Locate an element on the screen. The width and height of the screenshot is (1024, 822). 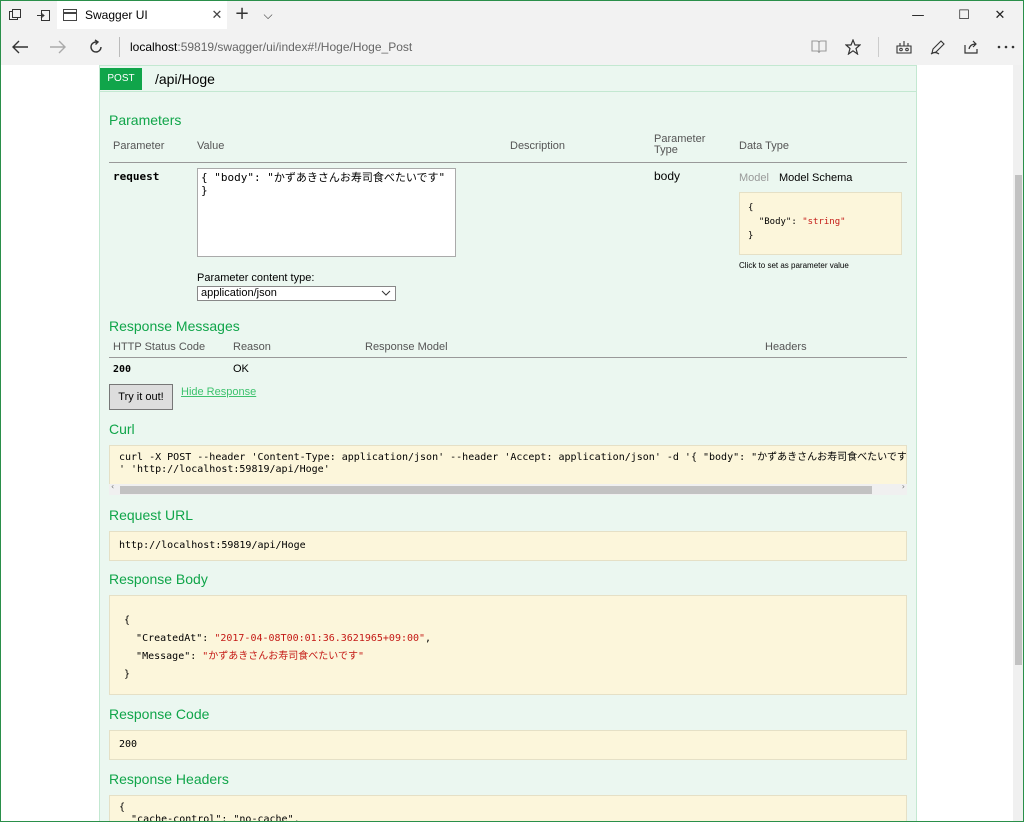
pen-icon is located at coordinates (937, 47).